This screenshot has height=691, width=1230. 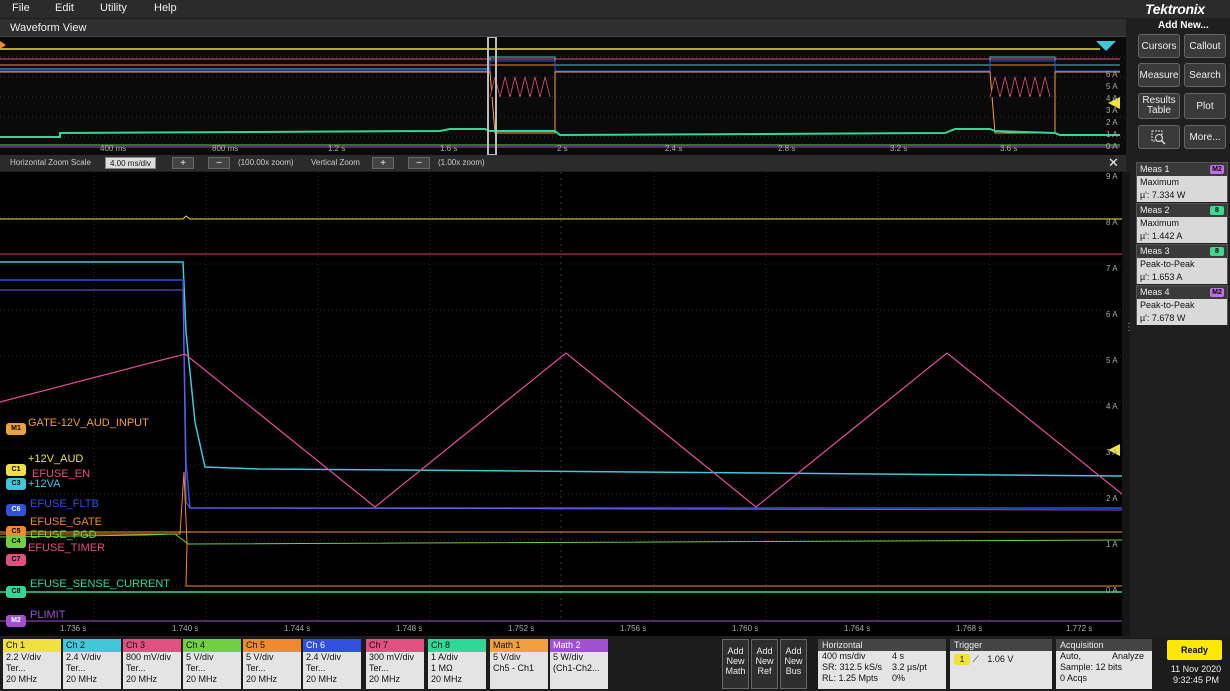 What do you see at coordinates (16, 592) in the screenshot?
I see `channel-badge-c8: C8` at bounding box center [16, 592].